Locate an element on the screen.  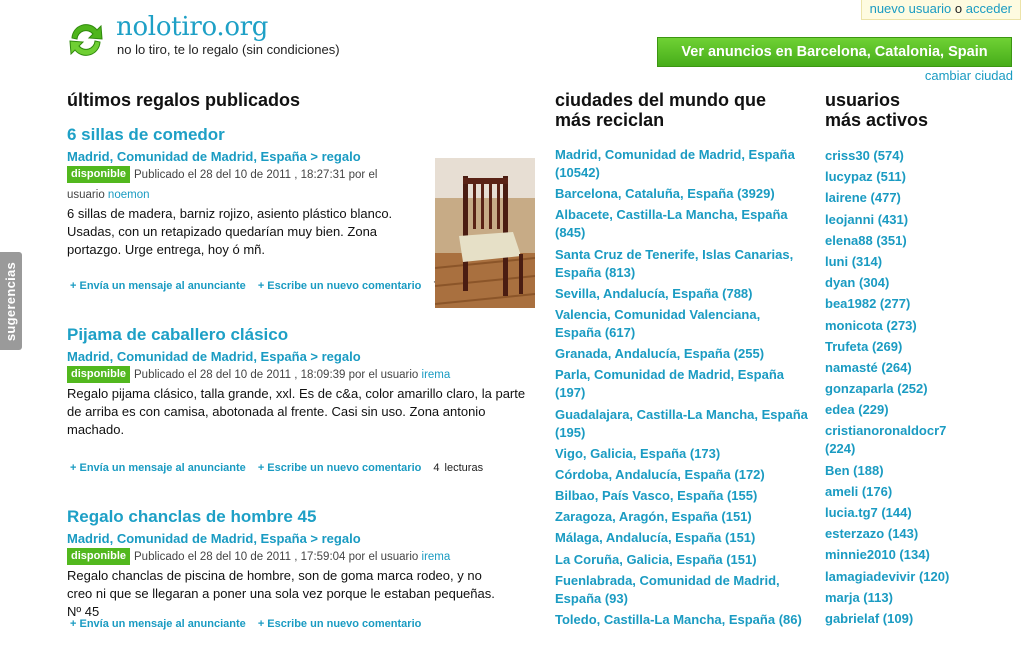
post-user-link: noemon is located at coordinates (129, 195).